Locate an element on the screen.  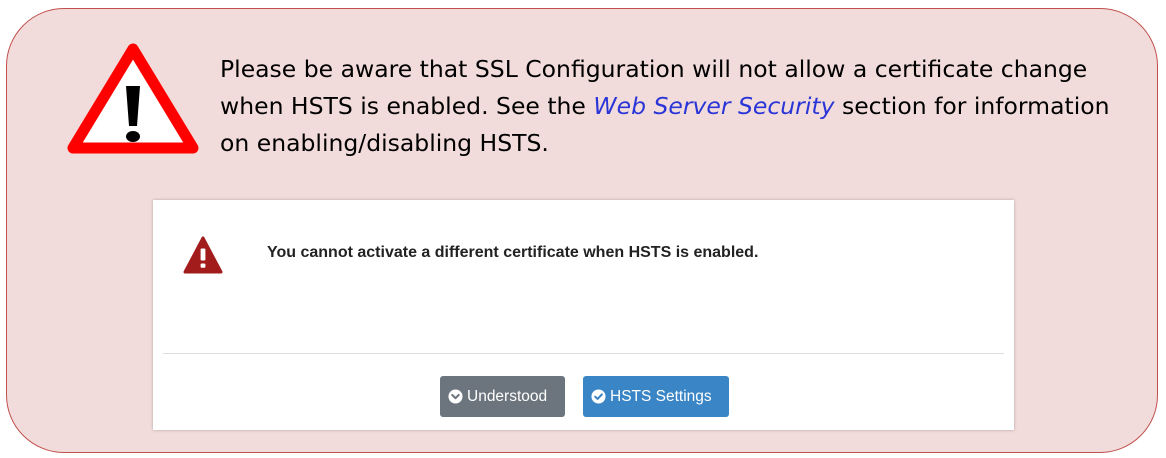
understood-button: Understood is located at coordinates (502, 396).